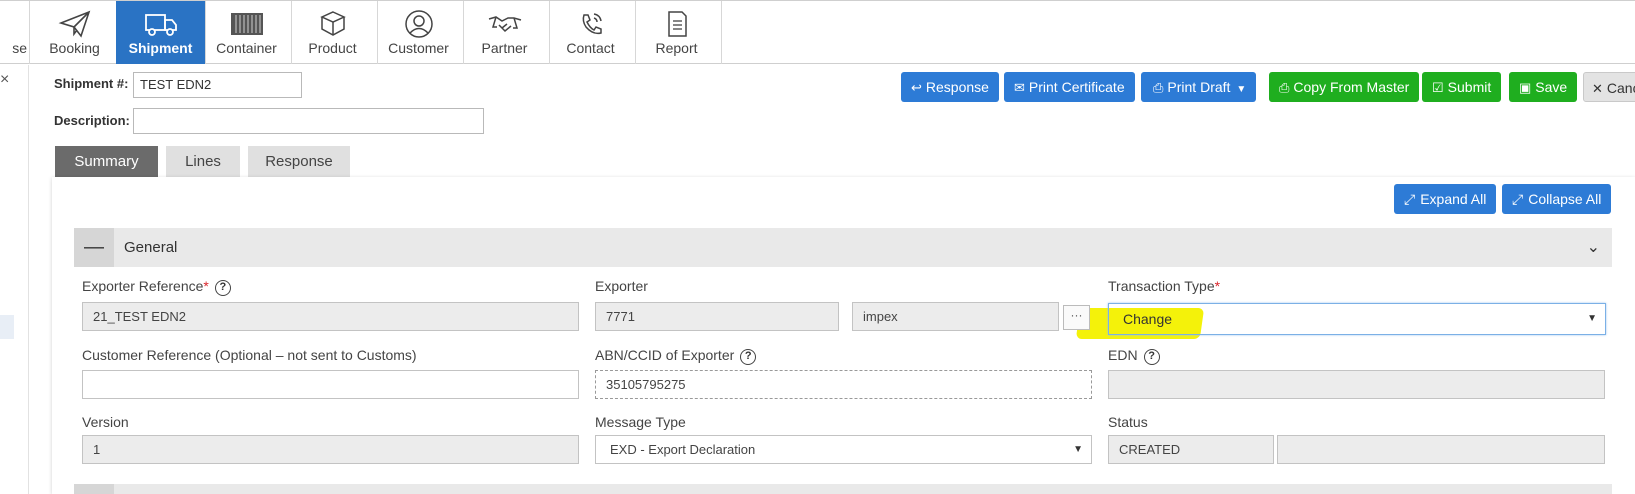 This screenshot has height=494, width=1635. What do you see at coordinates (1525, 87) in the screenshot?
I see `floppy-disk-icon: ▣` at bounding box center [1525, 87].